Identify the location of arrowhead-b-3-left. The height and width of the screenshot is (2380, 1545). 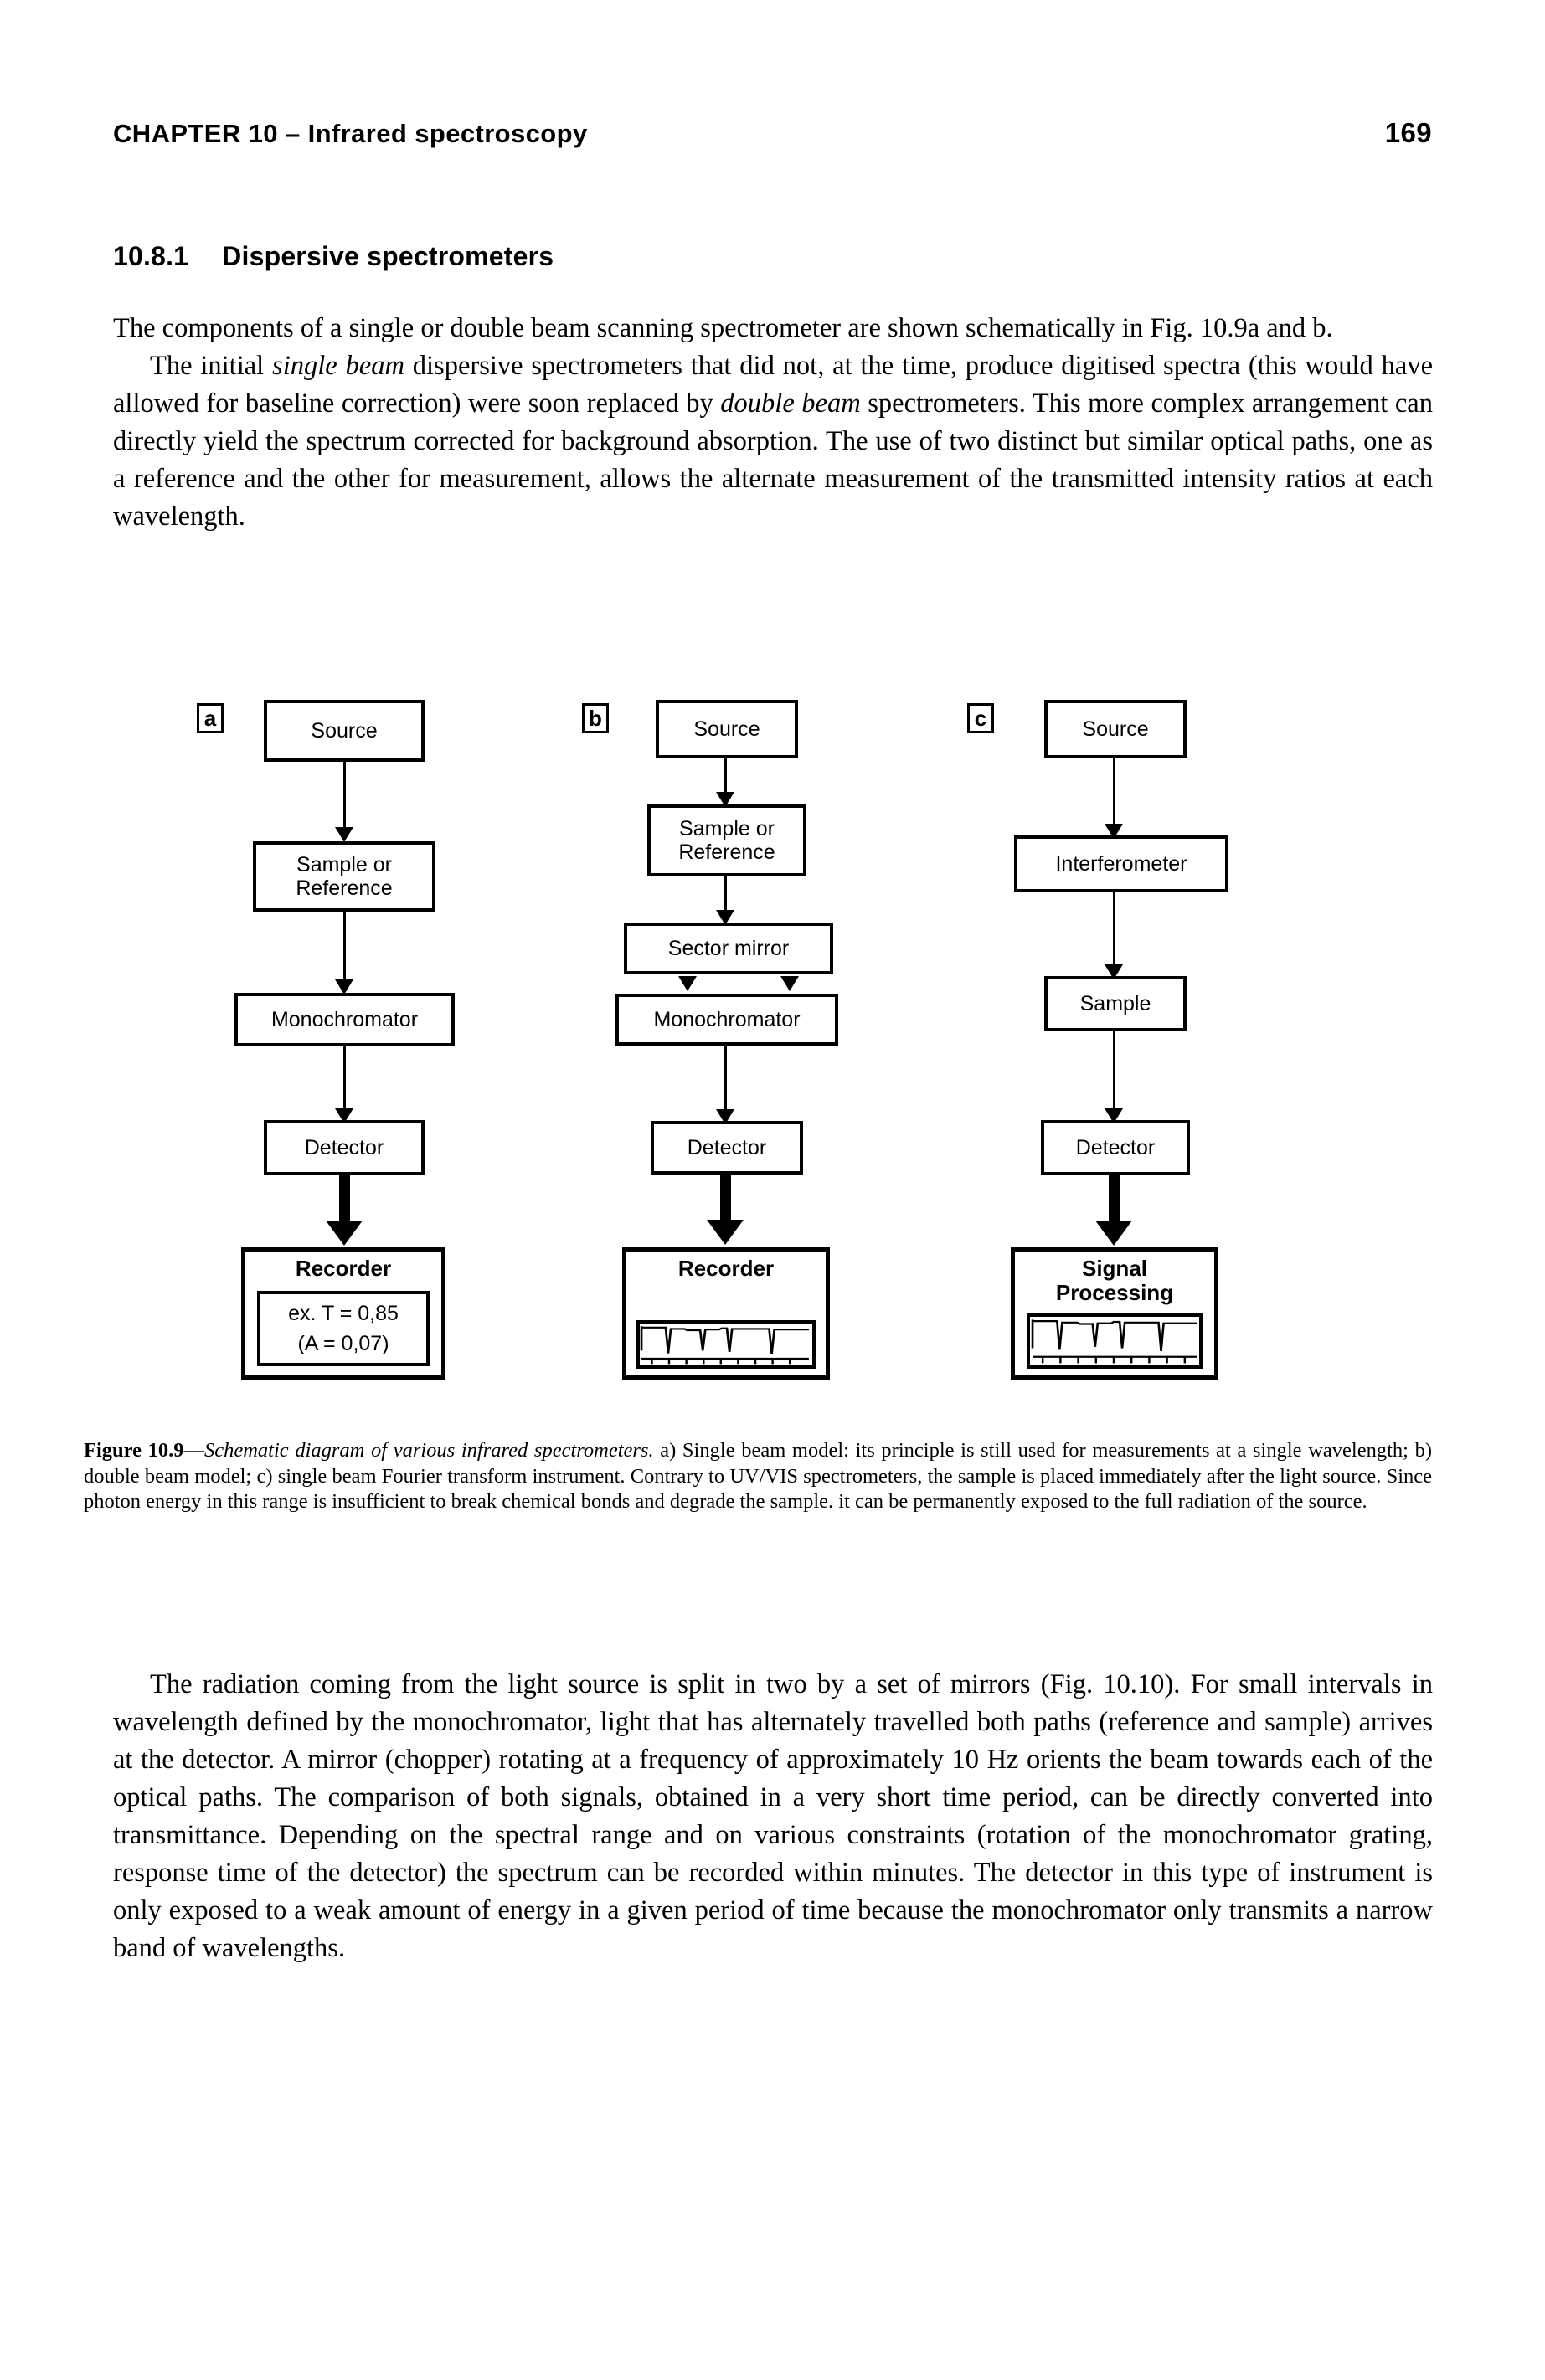
(687, 983).